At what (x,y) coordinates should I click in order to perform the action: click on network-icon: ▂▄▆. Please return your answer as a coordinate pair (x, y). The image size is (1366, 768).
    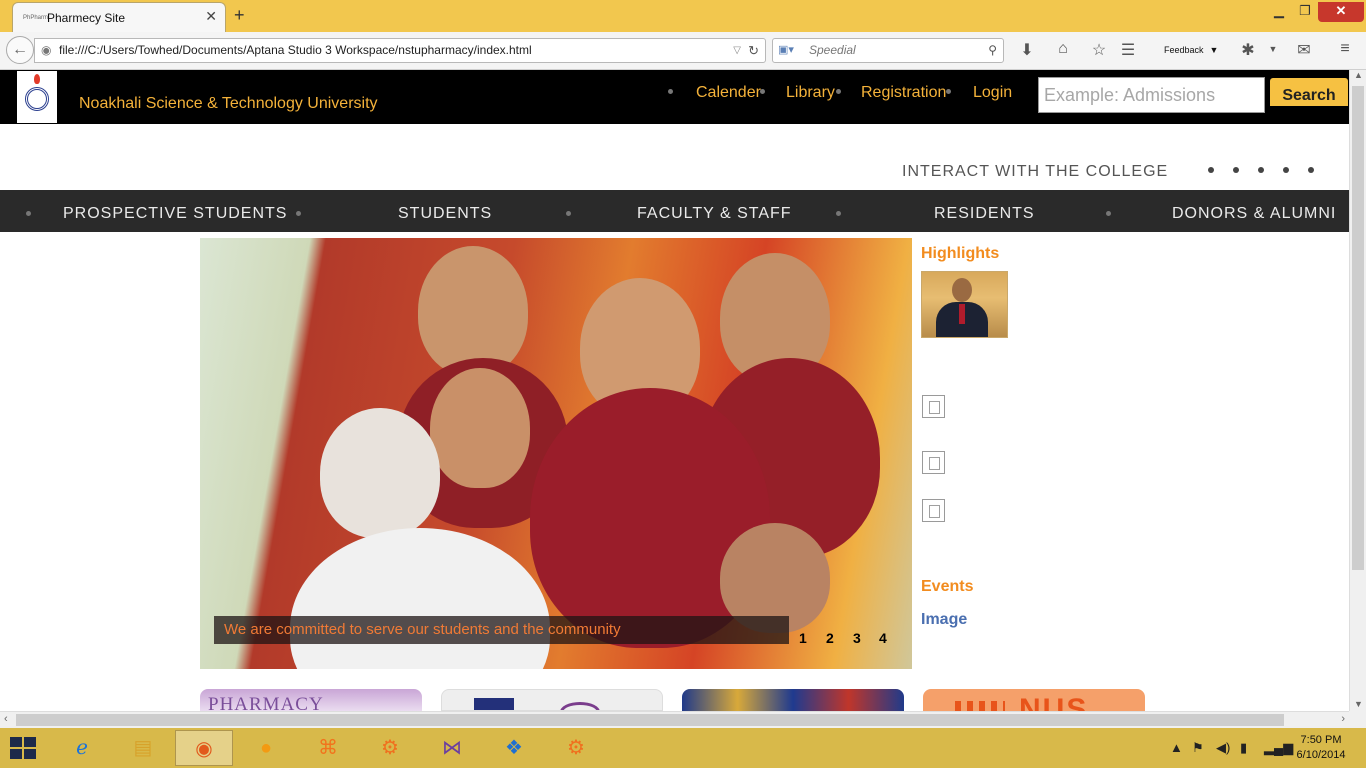
    Looking at the image, I should click on (1278, 748).